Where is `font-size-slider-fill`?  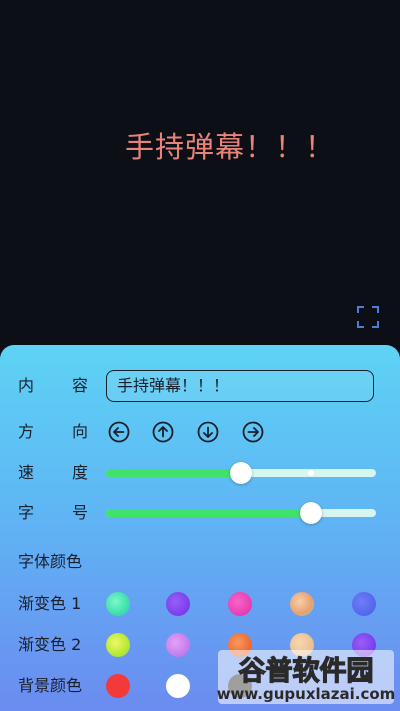 font-size-slider-fill is located at coordinates (208, 513).